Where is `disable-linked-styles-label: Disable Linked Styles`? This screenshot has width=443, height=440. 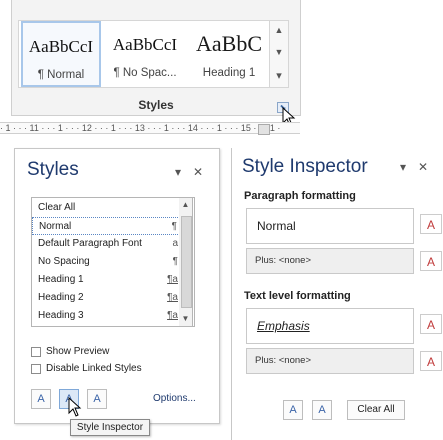
disable-linked-styles-label: Disable Linked Styles is located at coordinates (94, 368).